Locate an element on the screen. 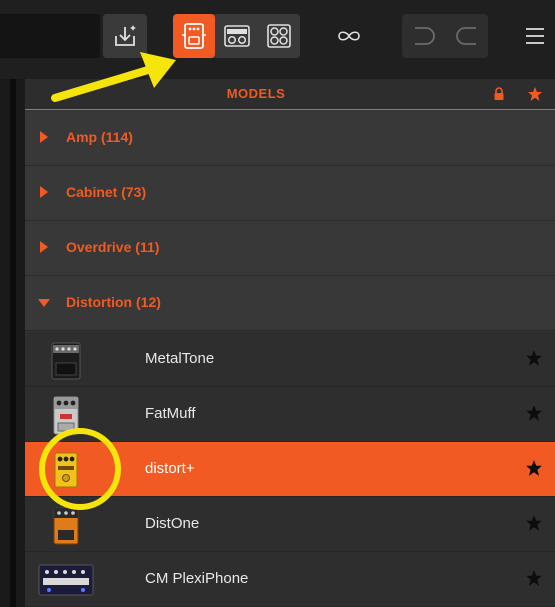 Image resolution: width=555 pixels, height=607 pixels. fatmuff-pedal-icon is located at coordinates (66, 415).